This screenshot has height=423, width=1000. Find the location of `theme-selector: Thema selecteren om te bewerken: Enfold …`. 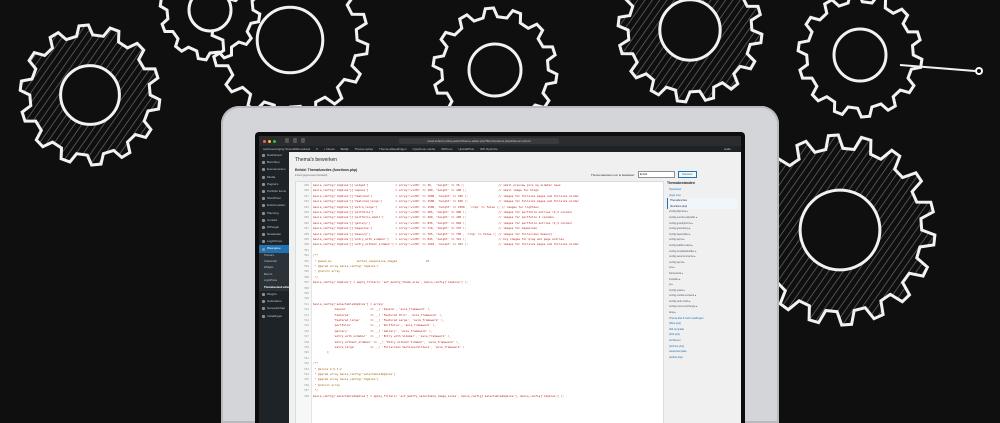

theme-selector: Thema selecteren om te bewerken: Enfold … is located at coordinates (644, 174).